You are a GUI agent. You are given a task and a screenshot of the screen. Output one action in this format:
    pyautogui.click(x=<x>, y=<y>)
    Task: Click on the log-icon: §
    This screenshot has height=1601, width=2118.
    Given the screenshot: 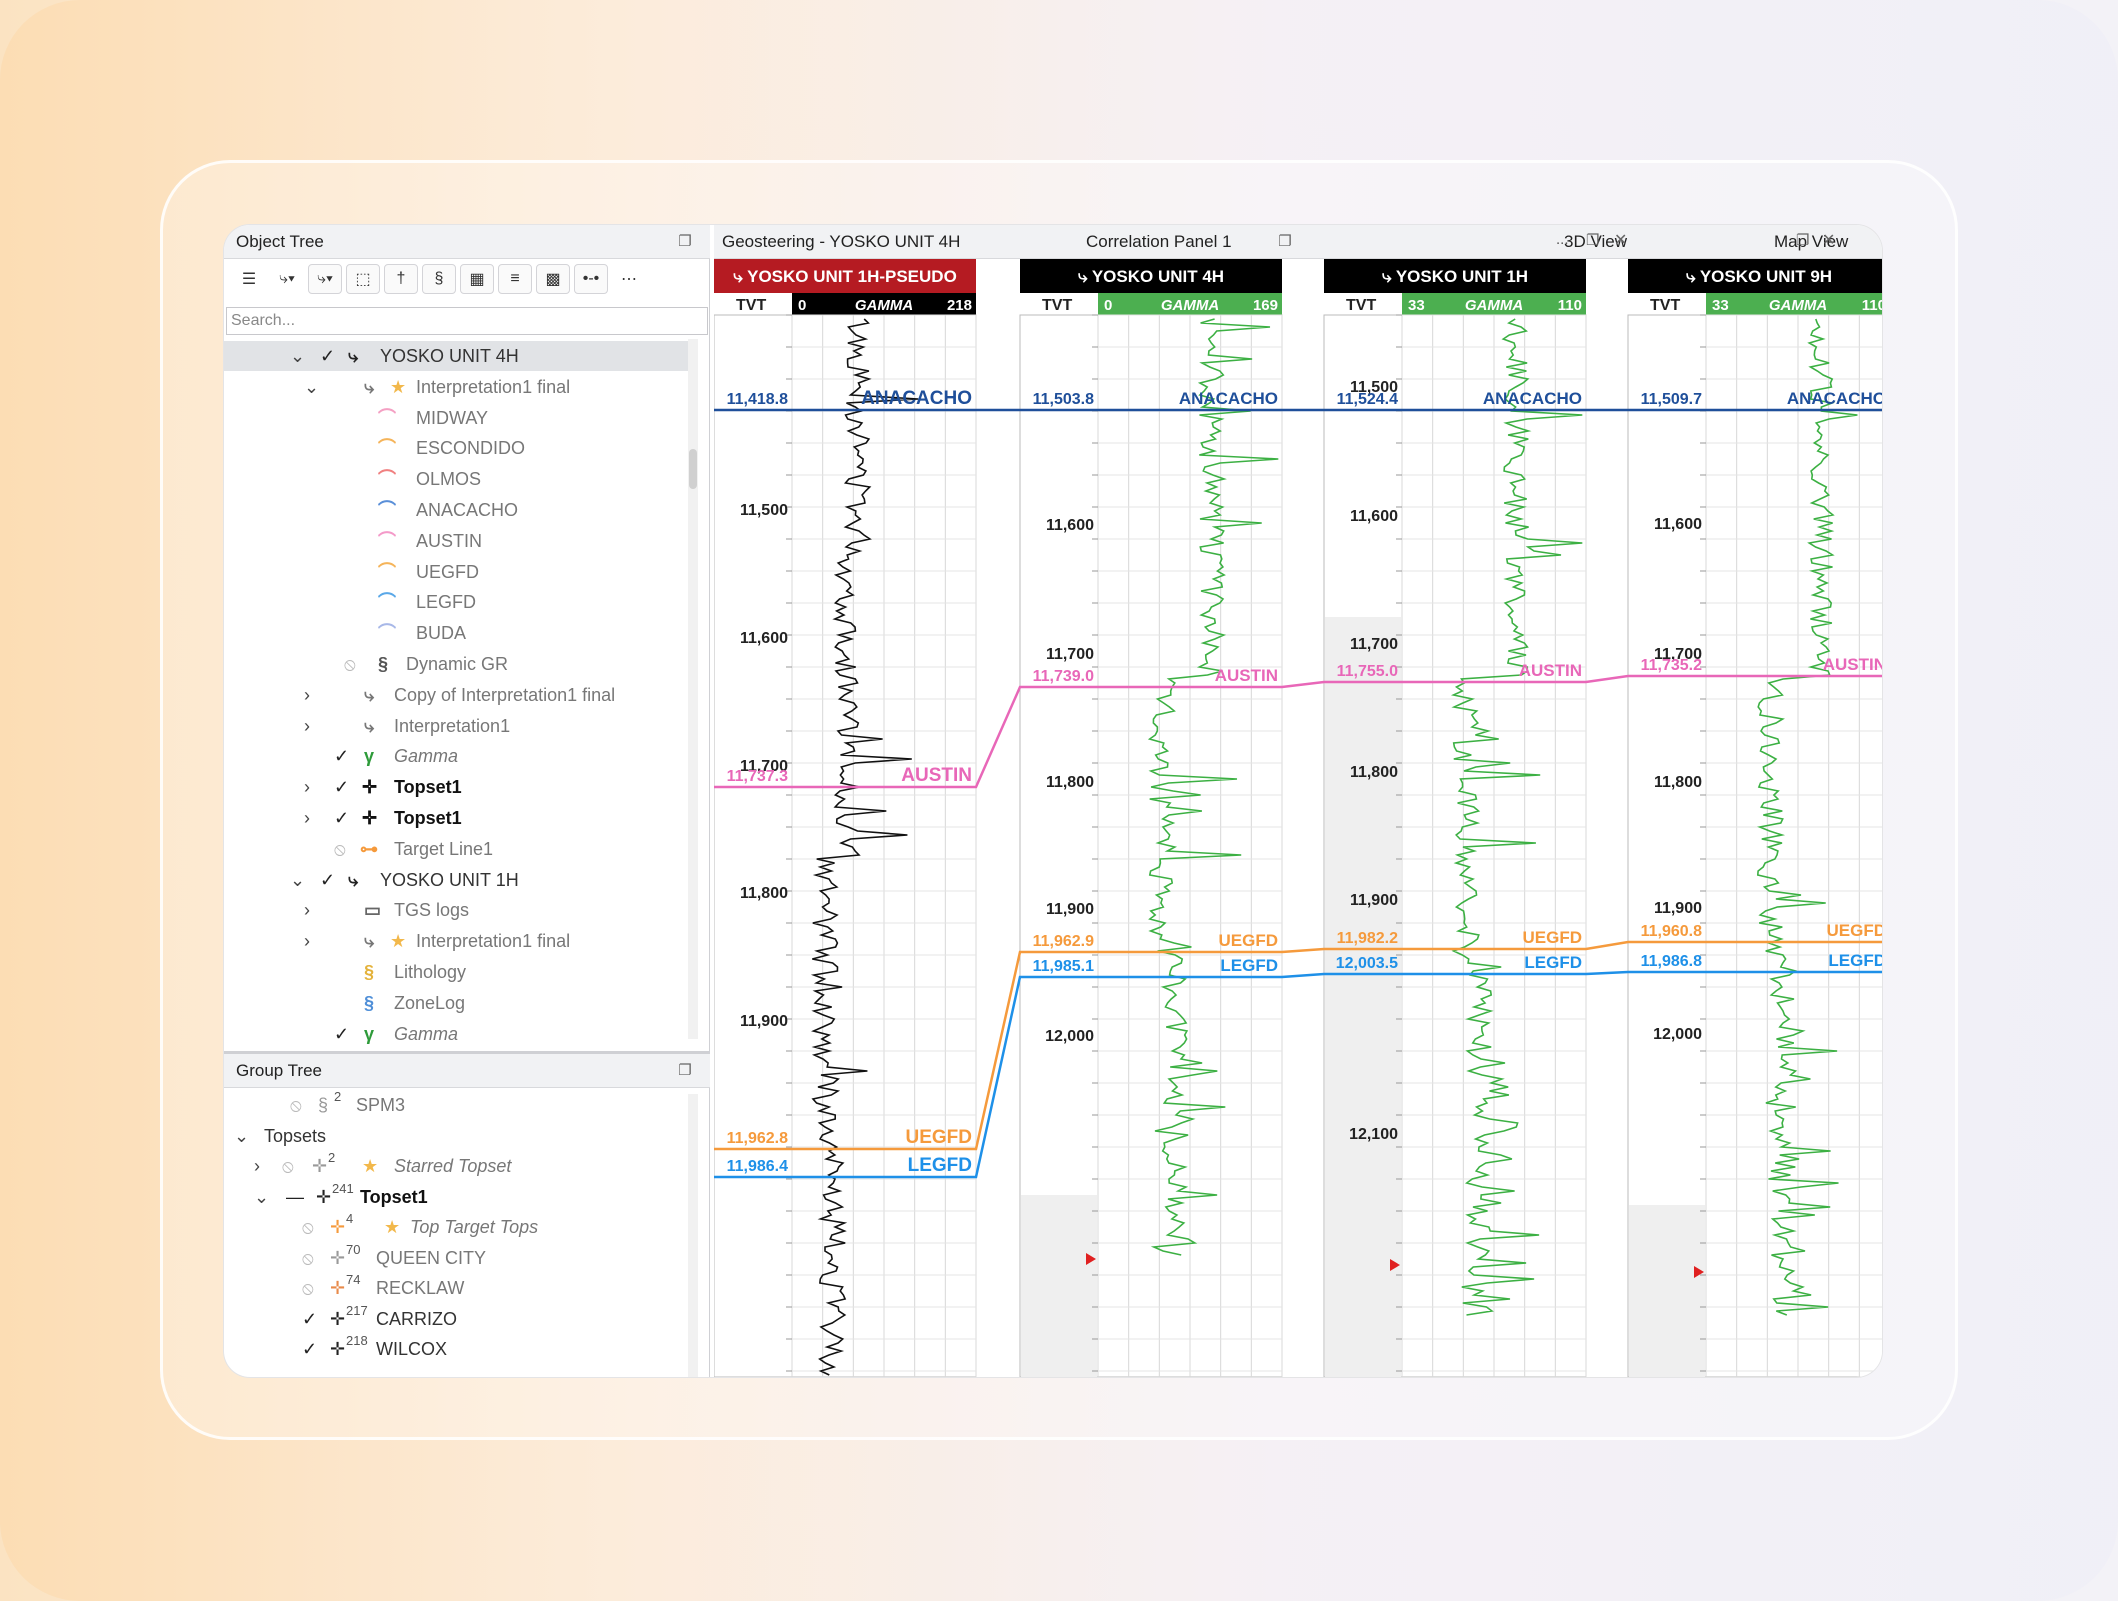 What is the action you would take?
    pyautogui.click(x=439, y=279)
    